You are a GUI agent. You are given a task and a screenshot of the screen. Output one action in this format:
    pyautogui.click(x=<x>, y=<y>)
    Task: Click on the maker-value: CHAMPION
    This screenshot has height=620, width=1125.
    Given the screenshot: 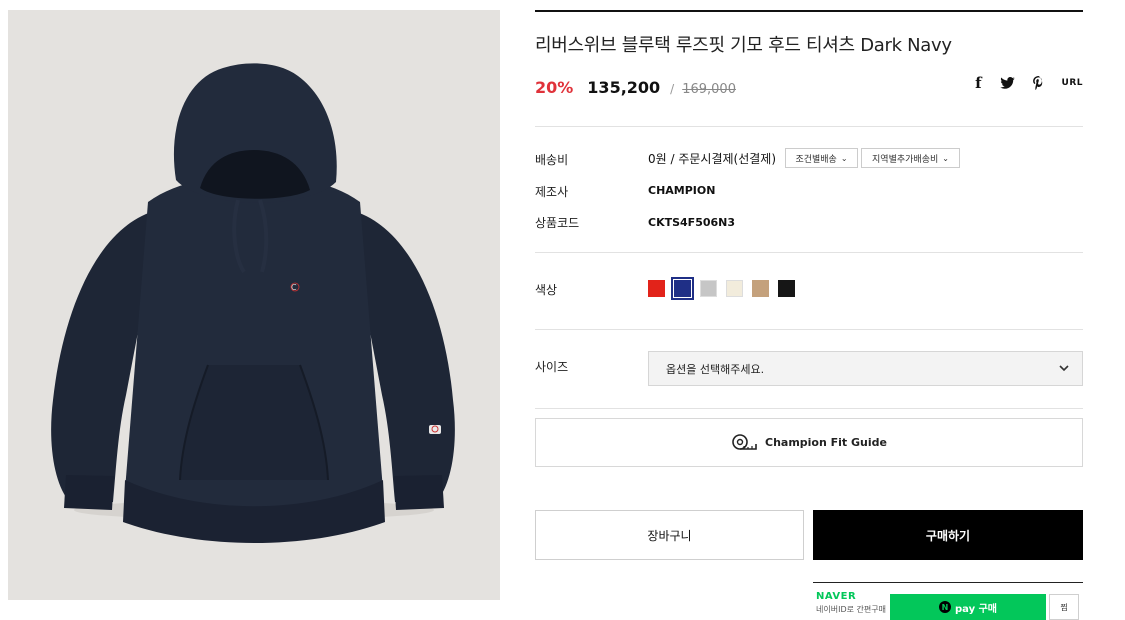 What is the action you would take?
    pyautogui.click(x=682, y=190)
    